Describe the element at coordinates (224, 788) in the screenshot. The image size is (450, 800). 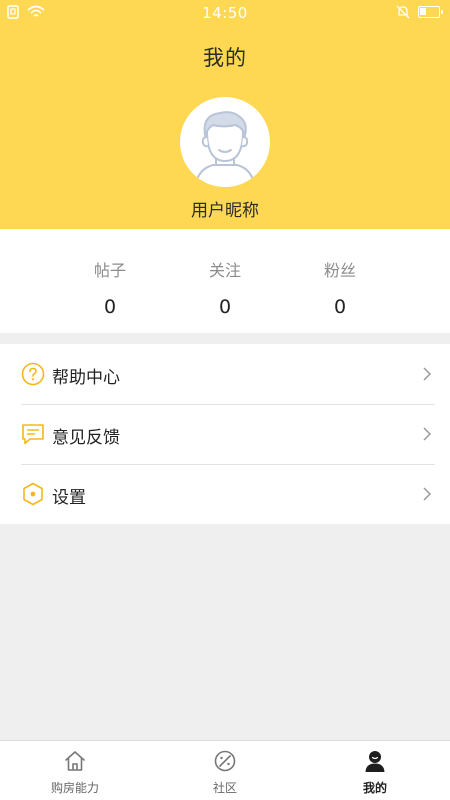
I see `tab-label: 社区` at that location.